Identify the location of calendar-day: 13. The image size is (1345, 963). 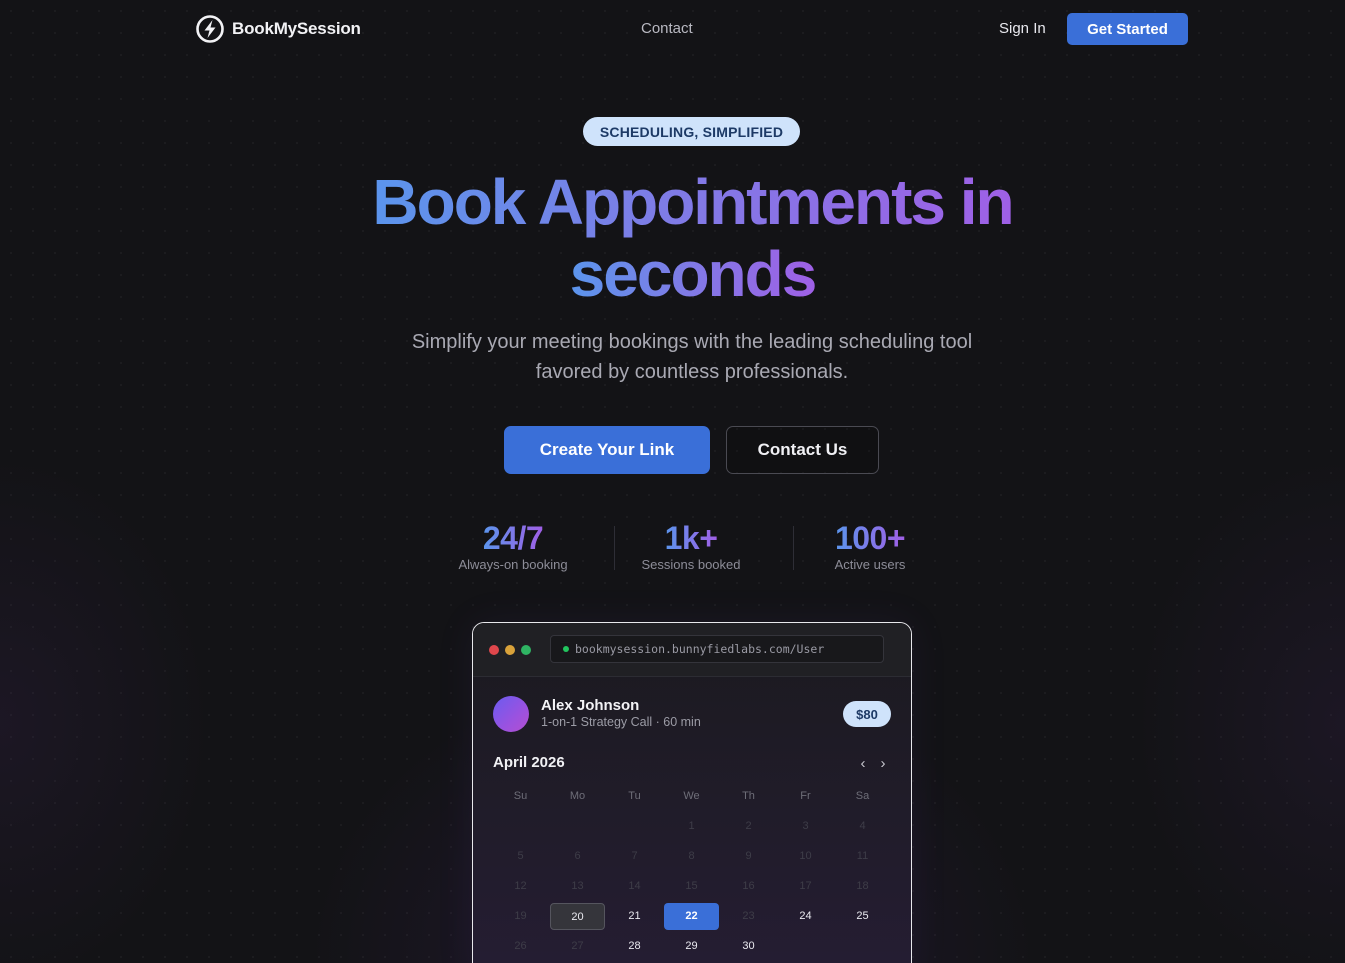
(577, 886).